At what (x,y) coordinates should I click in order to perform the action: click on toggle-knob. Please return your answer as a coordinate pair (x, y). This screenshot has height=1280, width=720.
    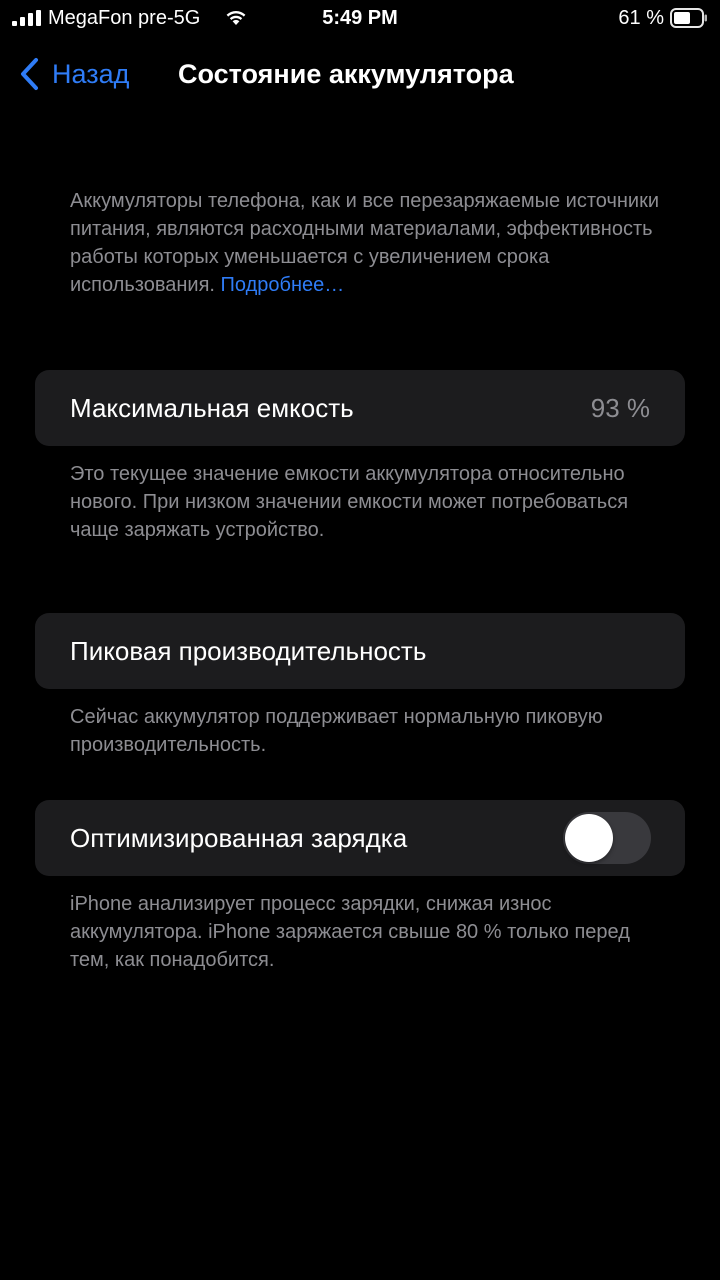
    Looking at the image, I should click on (589, 838).